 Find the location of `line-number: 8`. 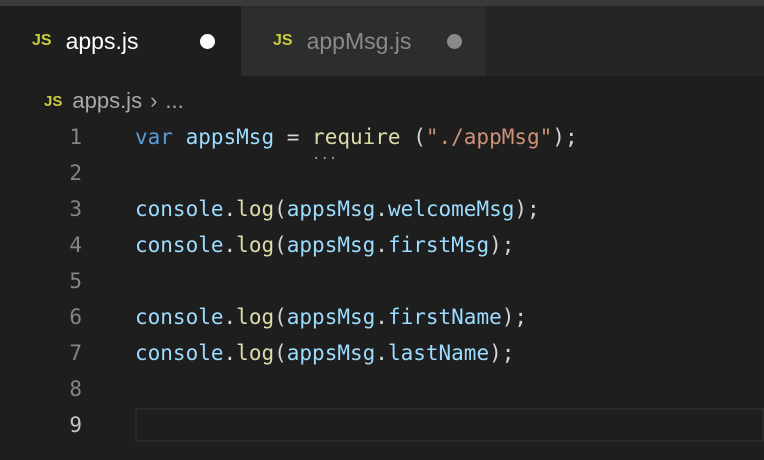

line-number: 8 is located at coordinates (75, 389).